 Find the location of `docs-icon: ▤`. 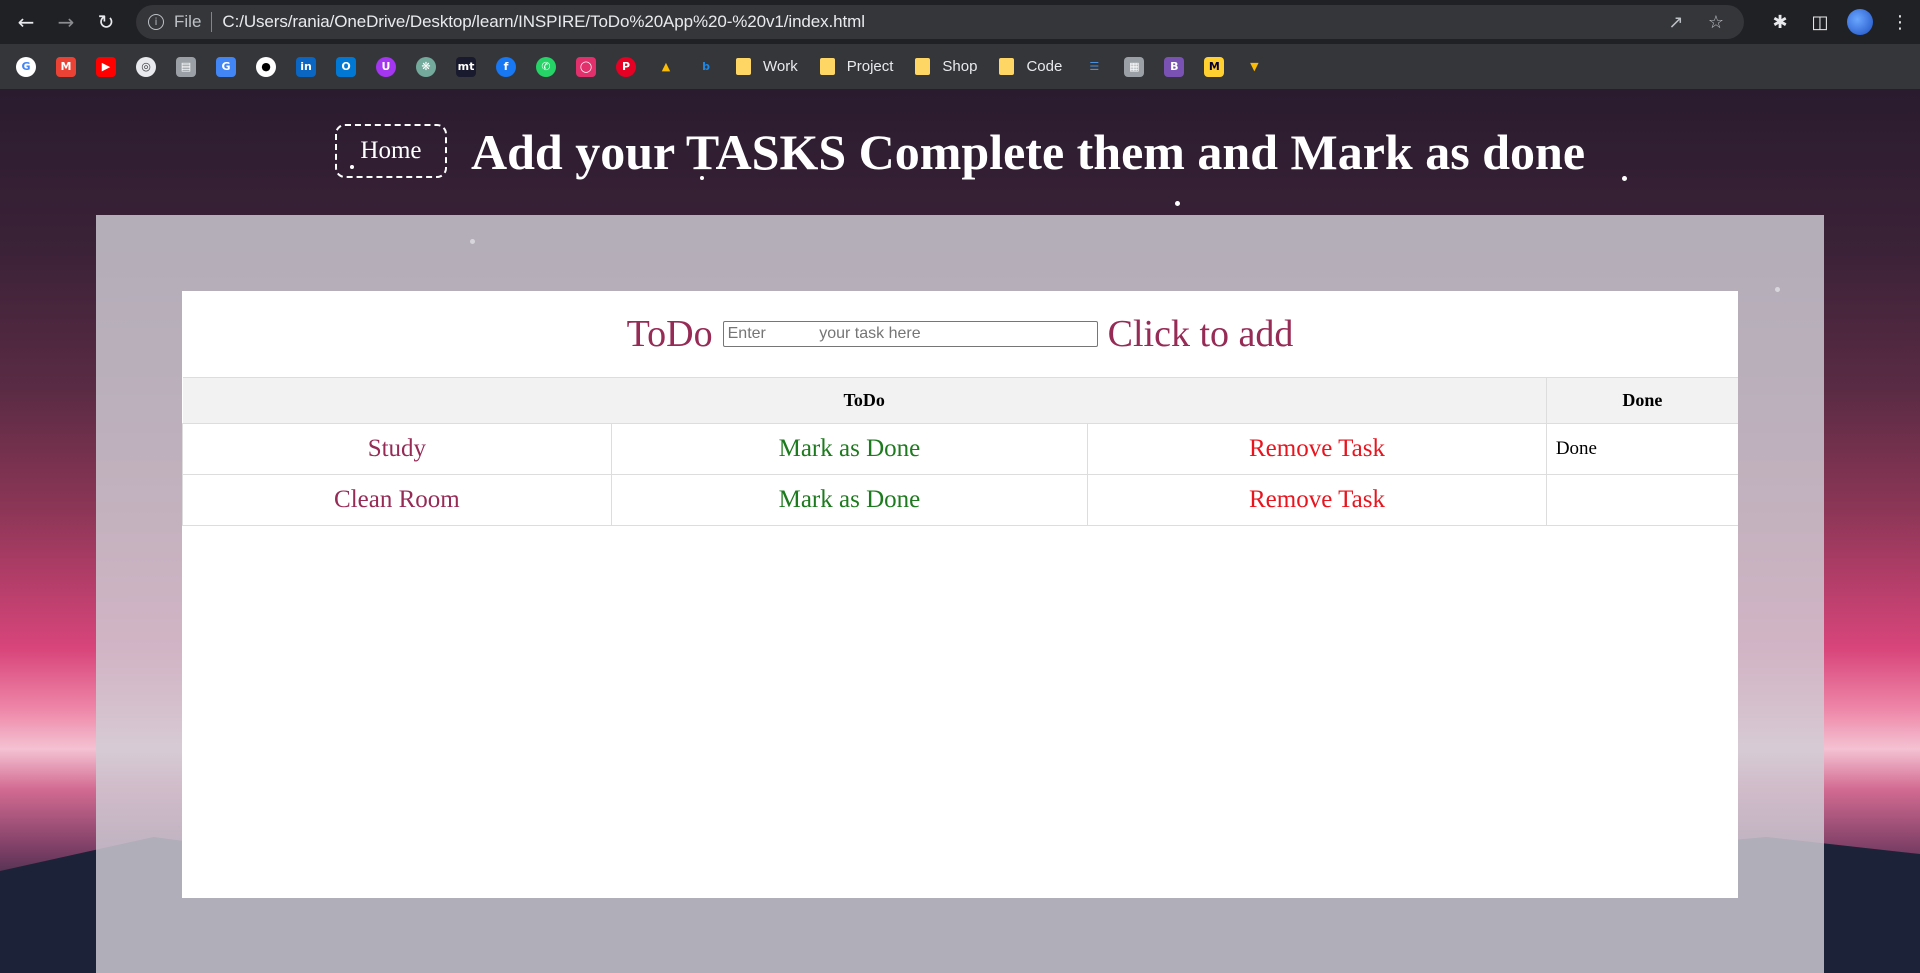

docs-icon: ▤ is located at coordinates (186, 66).